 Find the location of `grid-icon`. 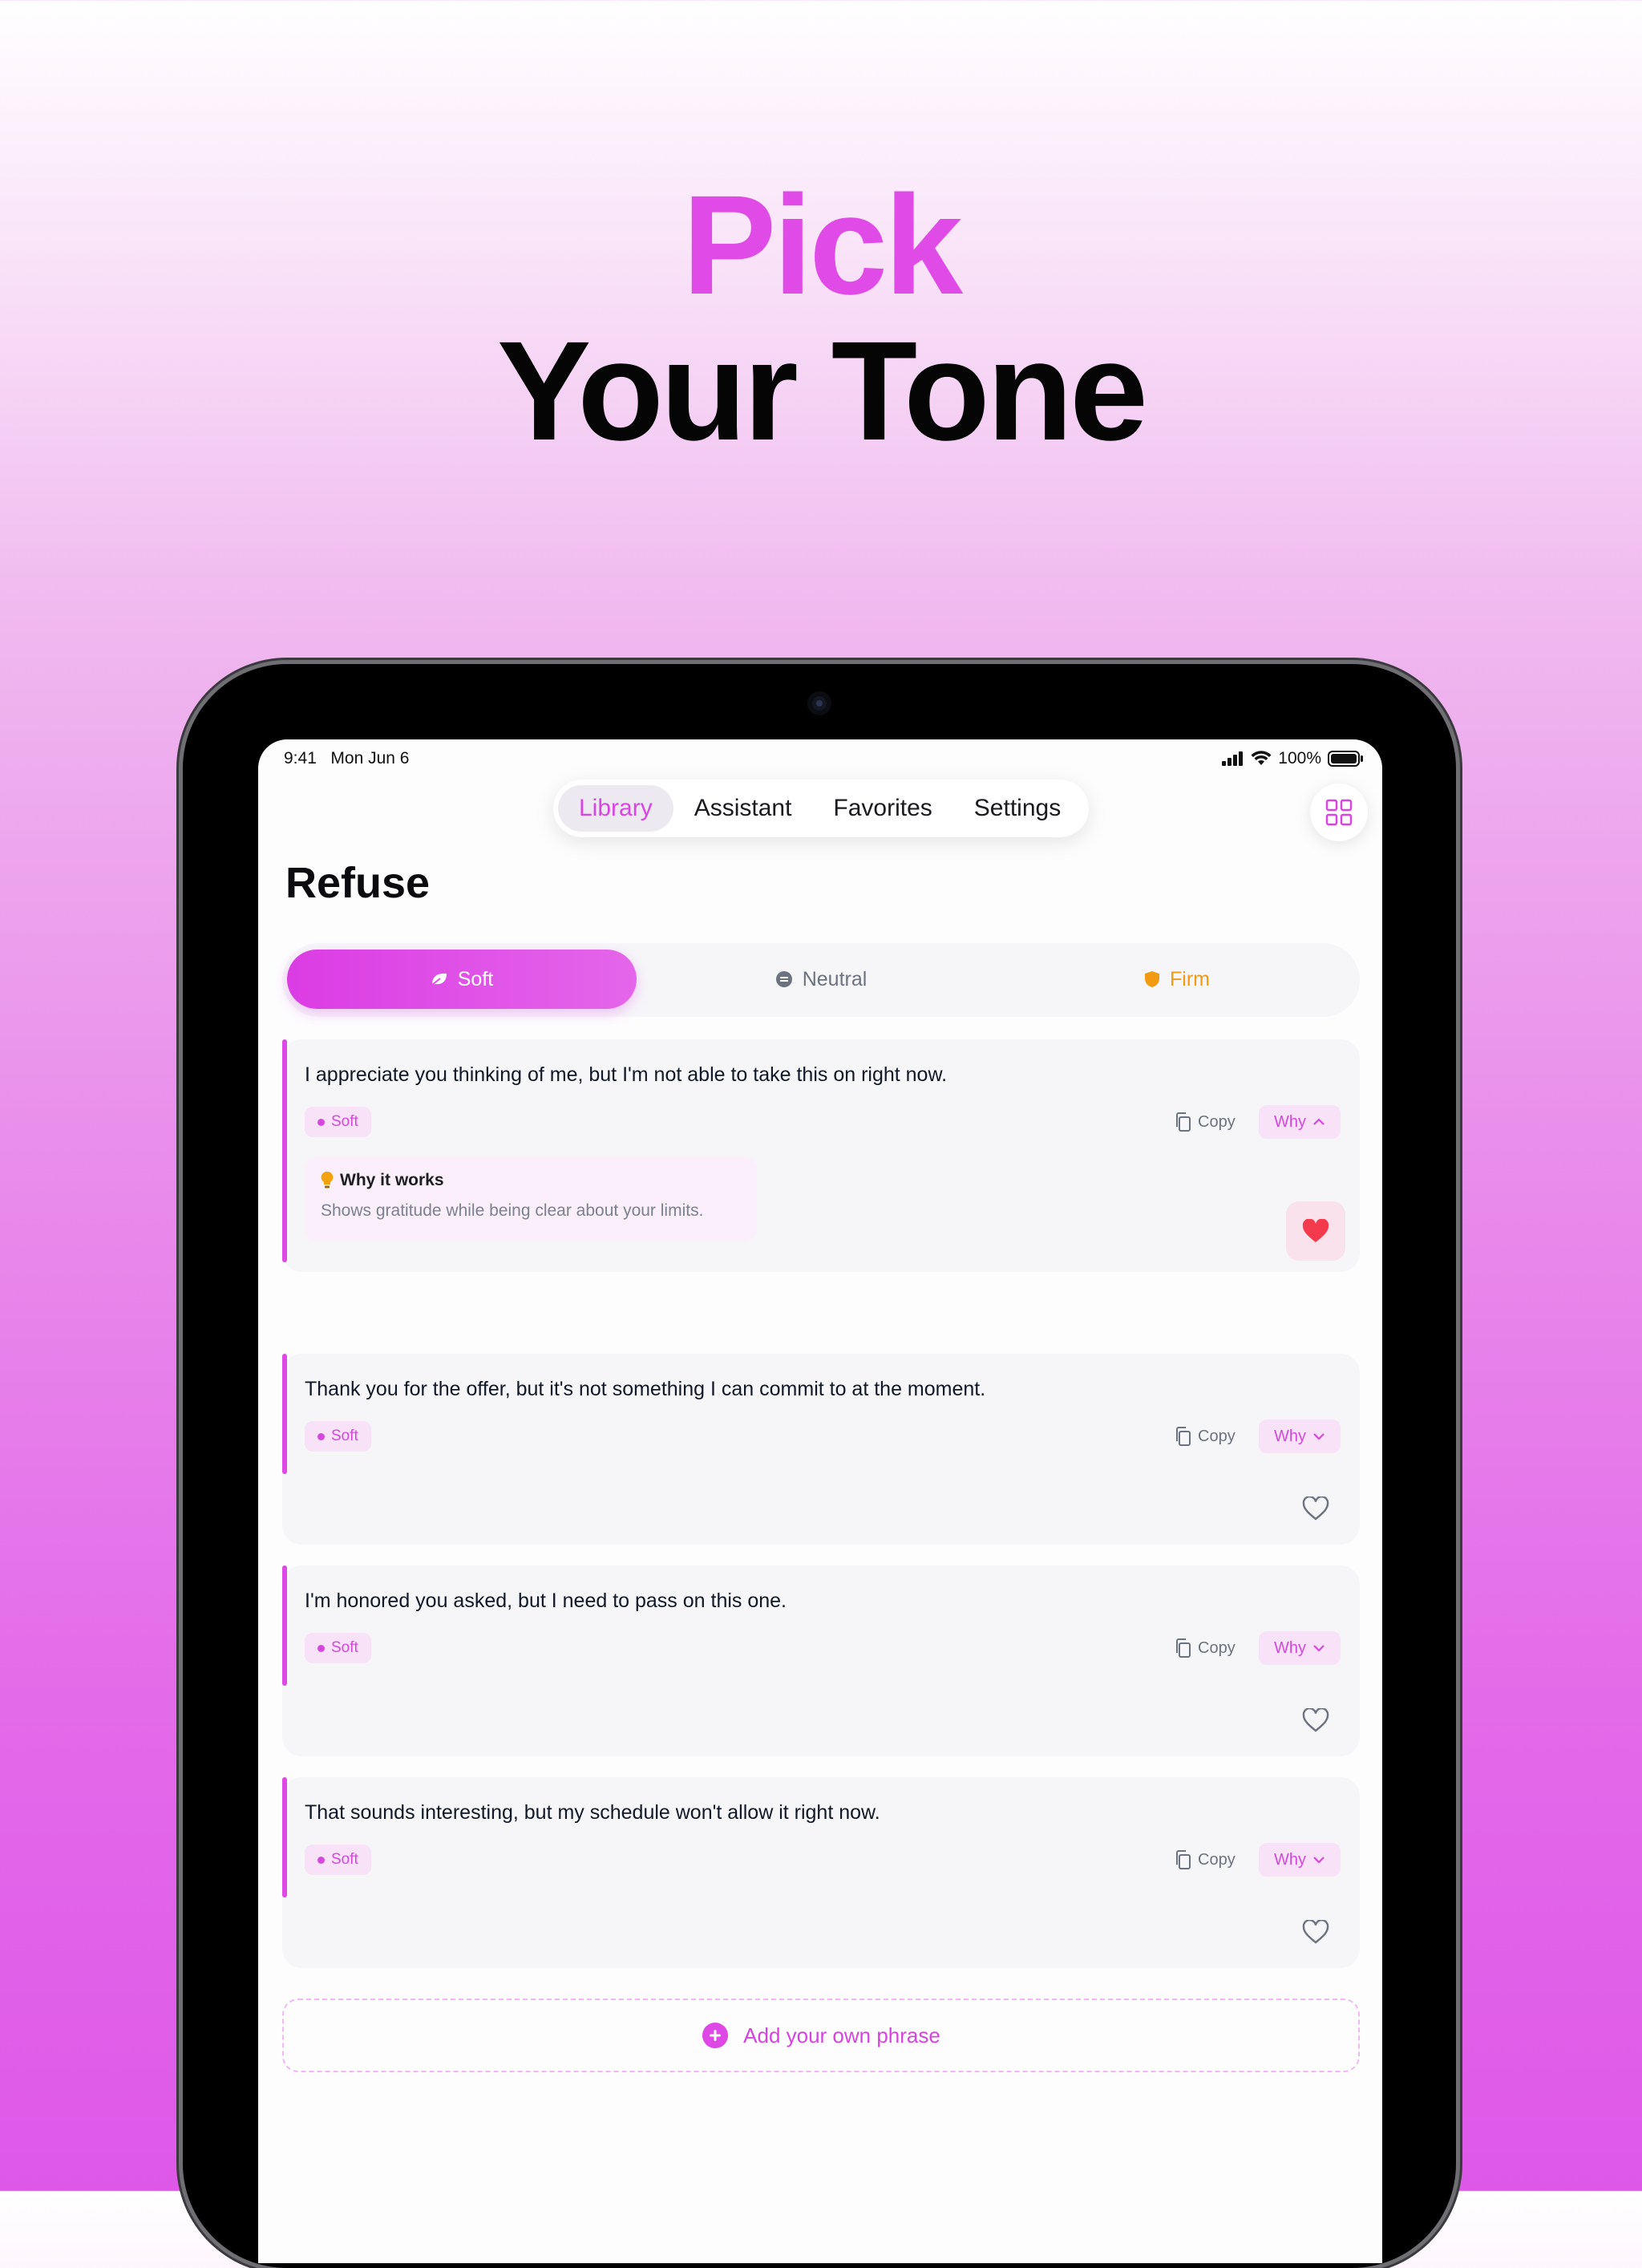

grid-icon is located at coordinates (1339, 813).